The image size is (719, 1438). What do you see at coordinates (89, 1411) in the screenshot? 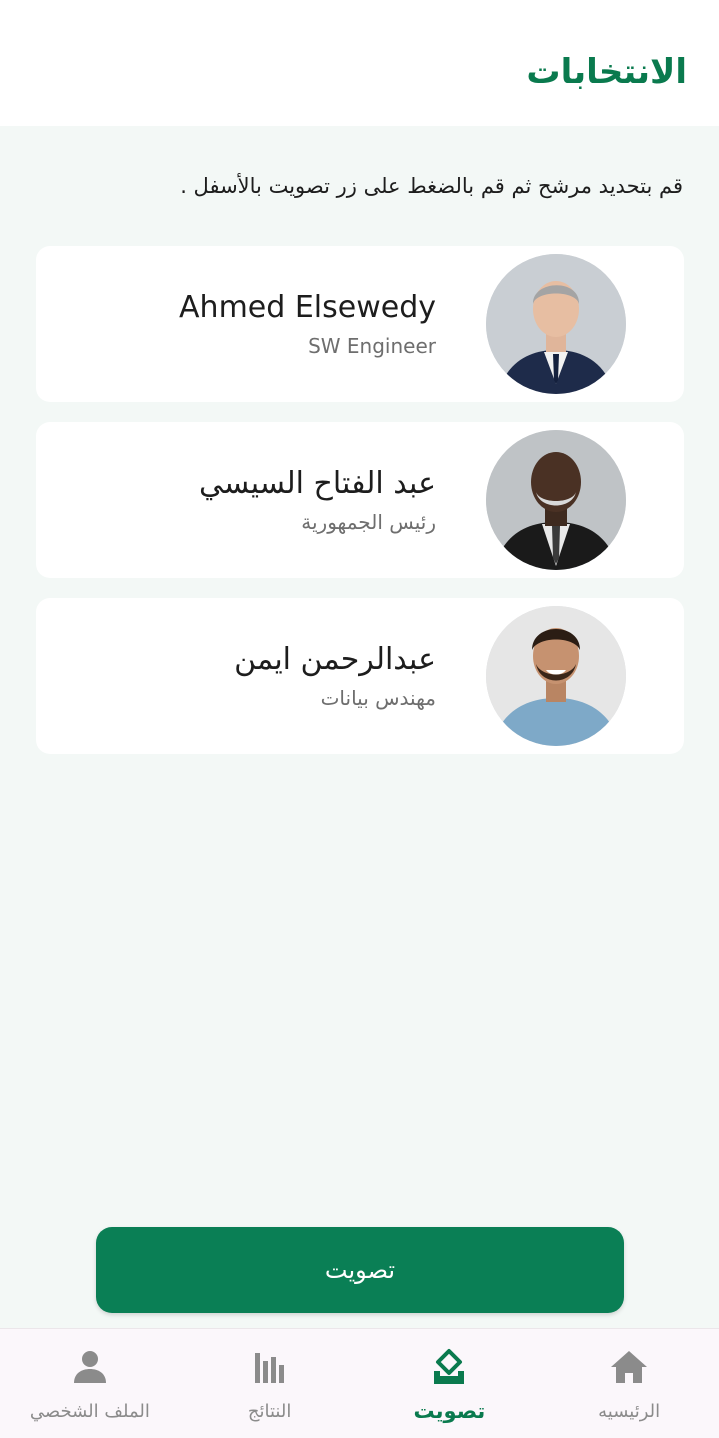
I see `nav-label: الملف الشخصي` at bounding box center [89, 1411].